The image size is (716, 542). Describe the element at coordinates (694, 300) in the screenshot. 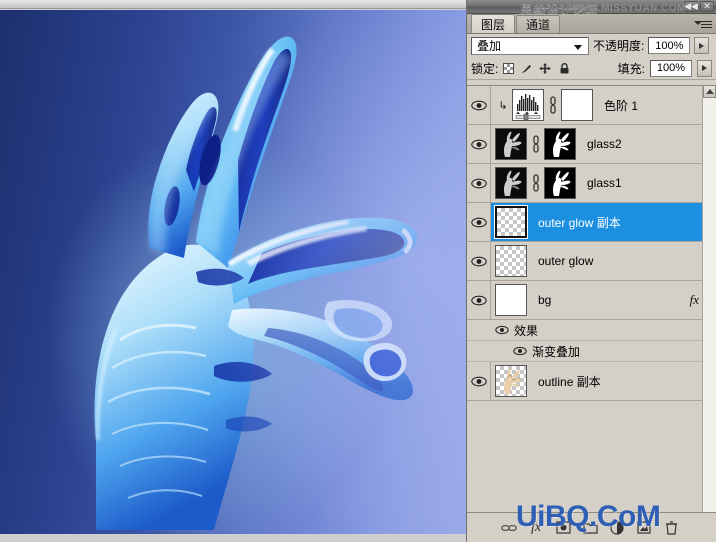

I see `layer-effects-fx-icon: fx` at that location.